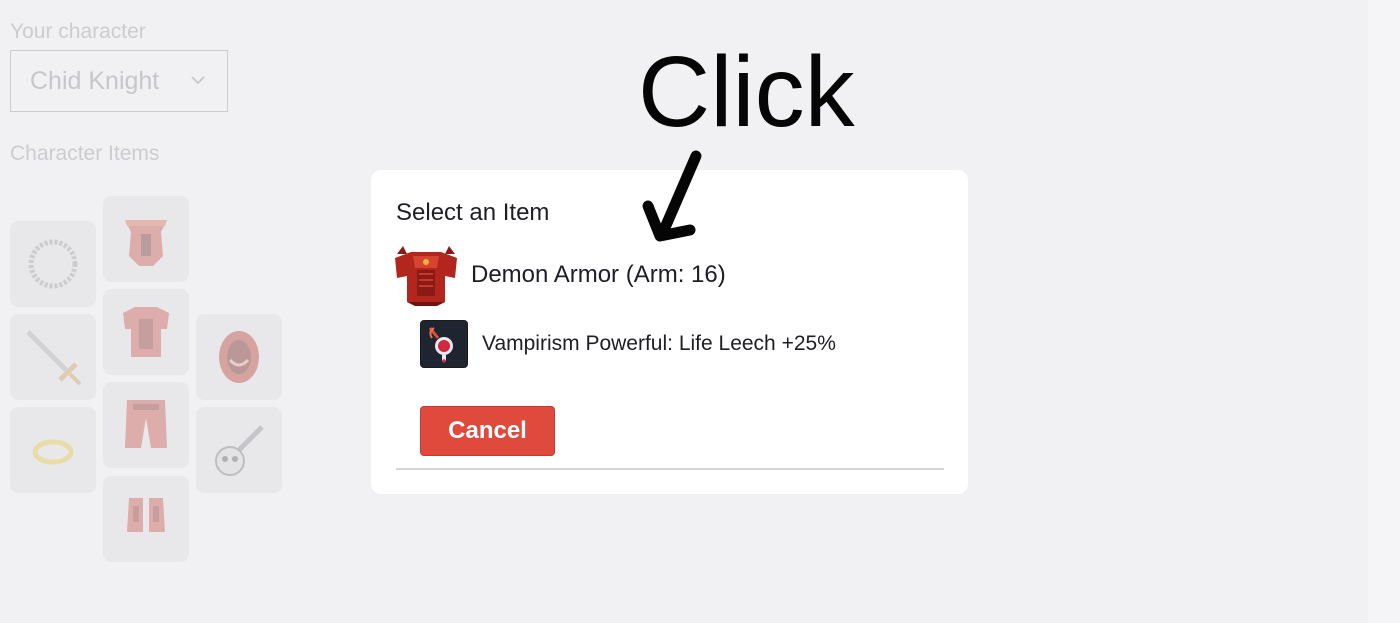 The image size is (1400, 623). I want to click on page-edge, so click(1384, 311).